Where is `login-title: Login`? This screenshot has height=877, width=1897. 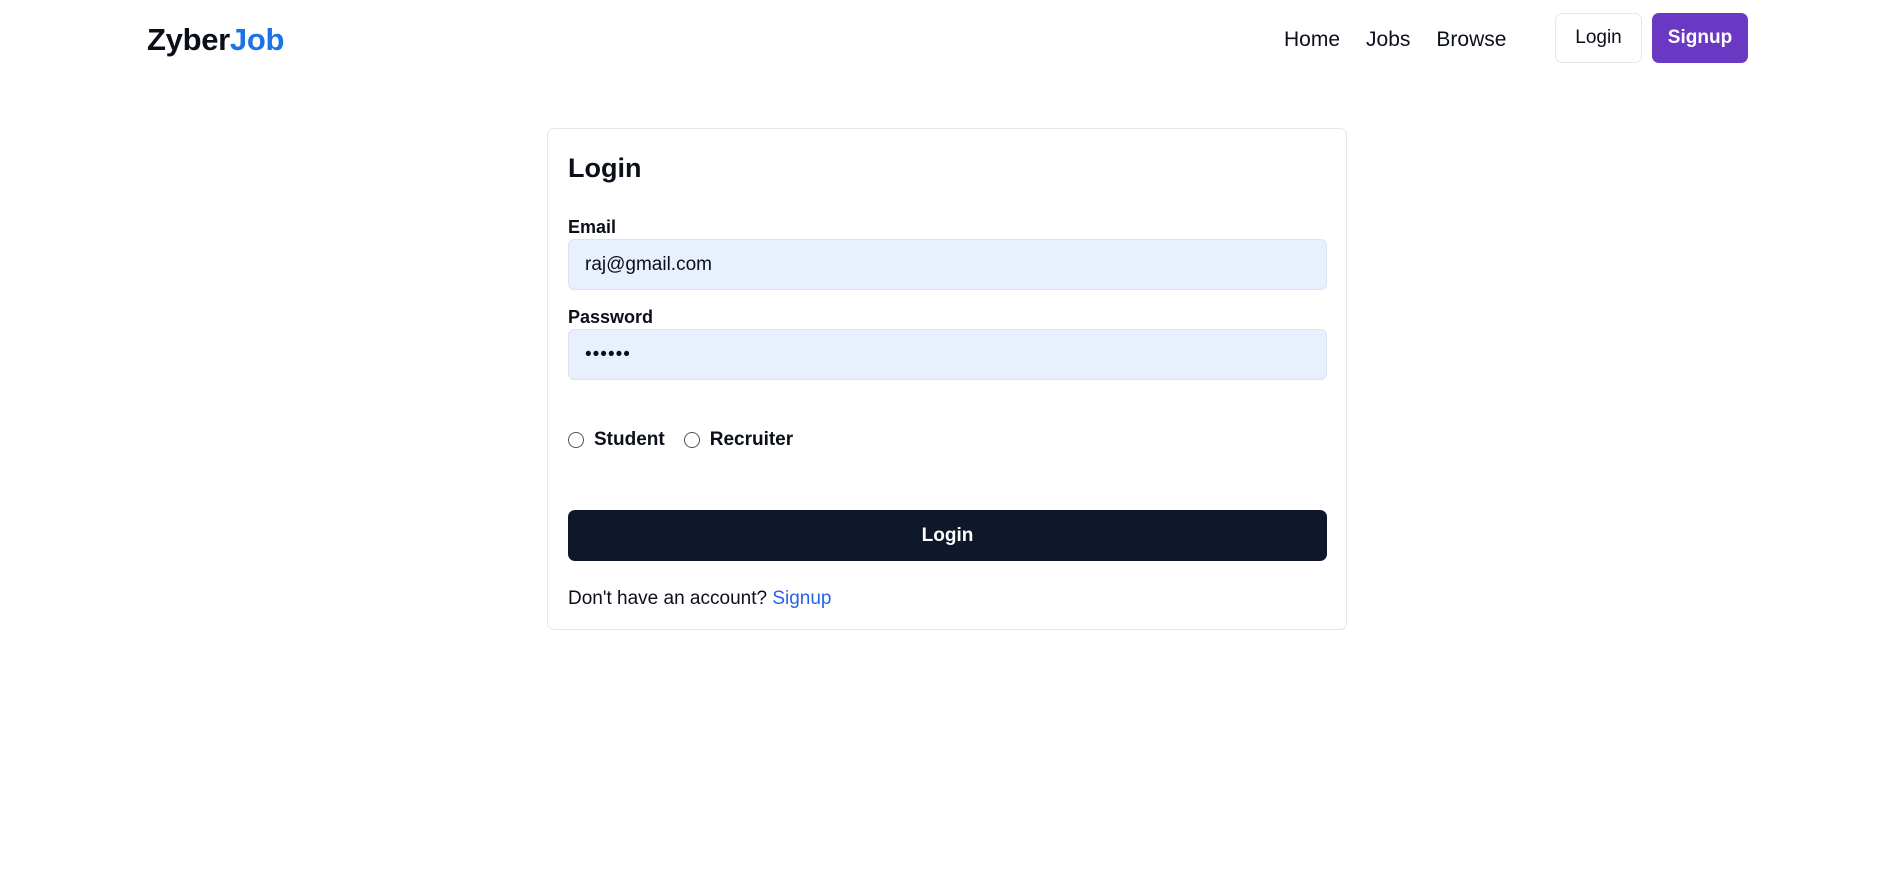 login-title: Login is located at coordinates (605, 168).